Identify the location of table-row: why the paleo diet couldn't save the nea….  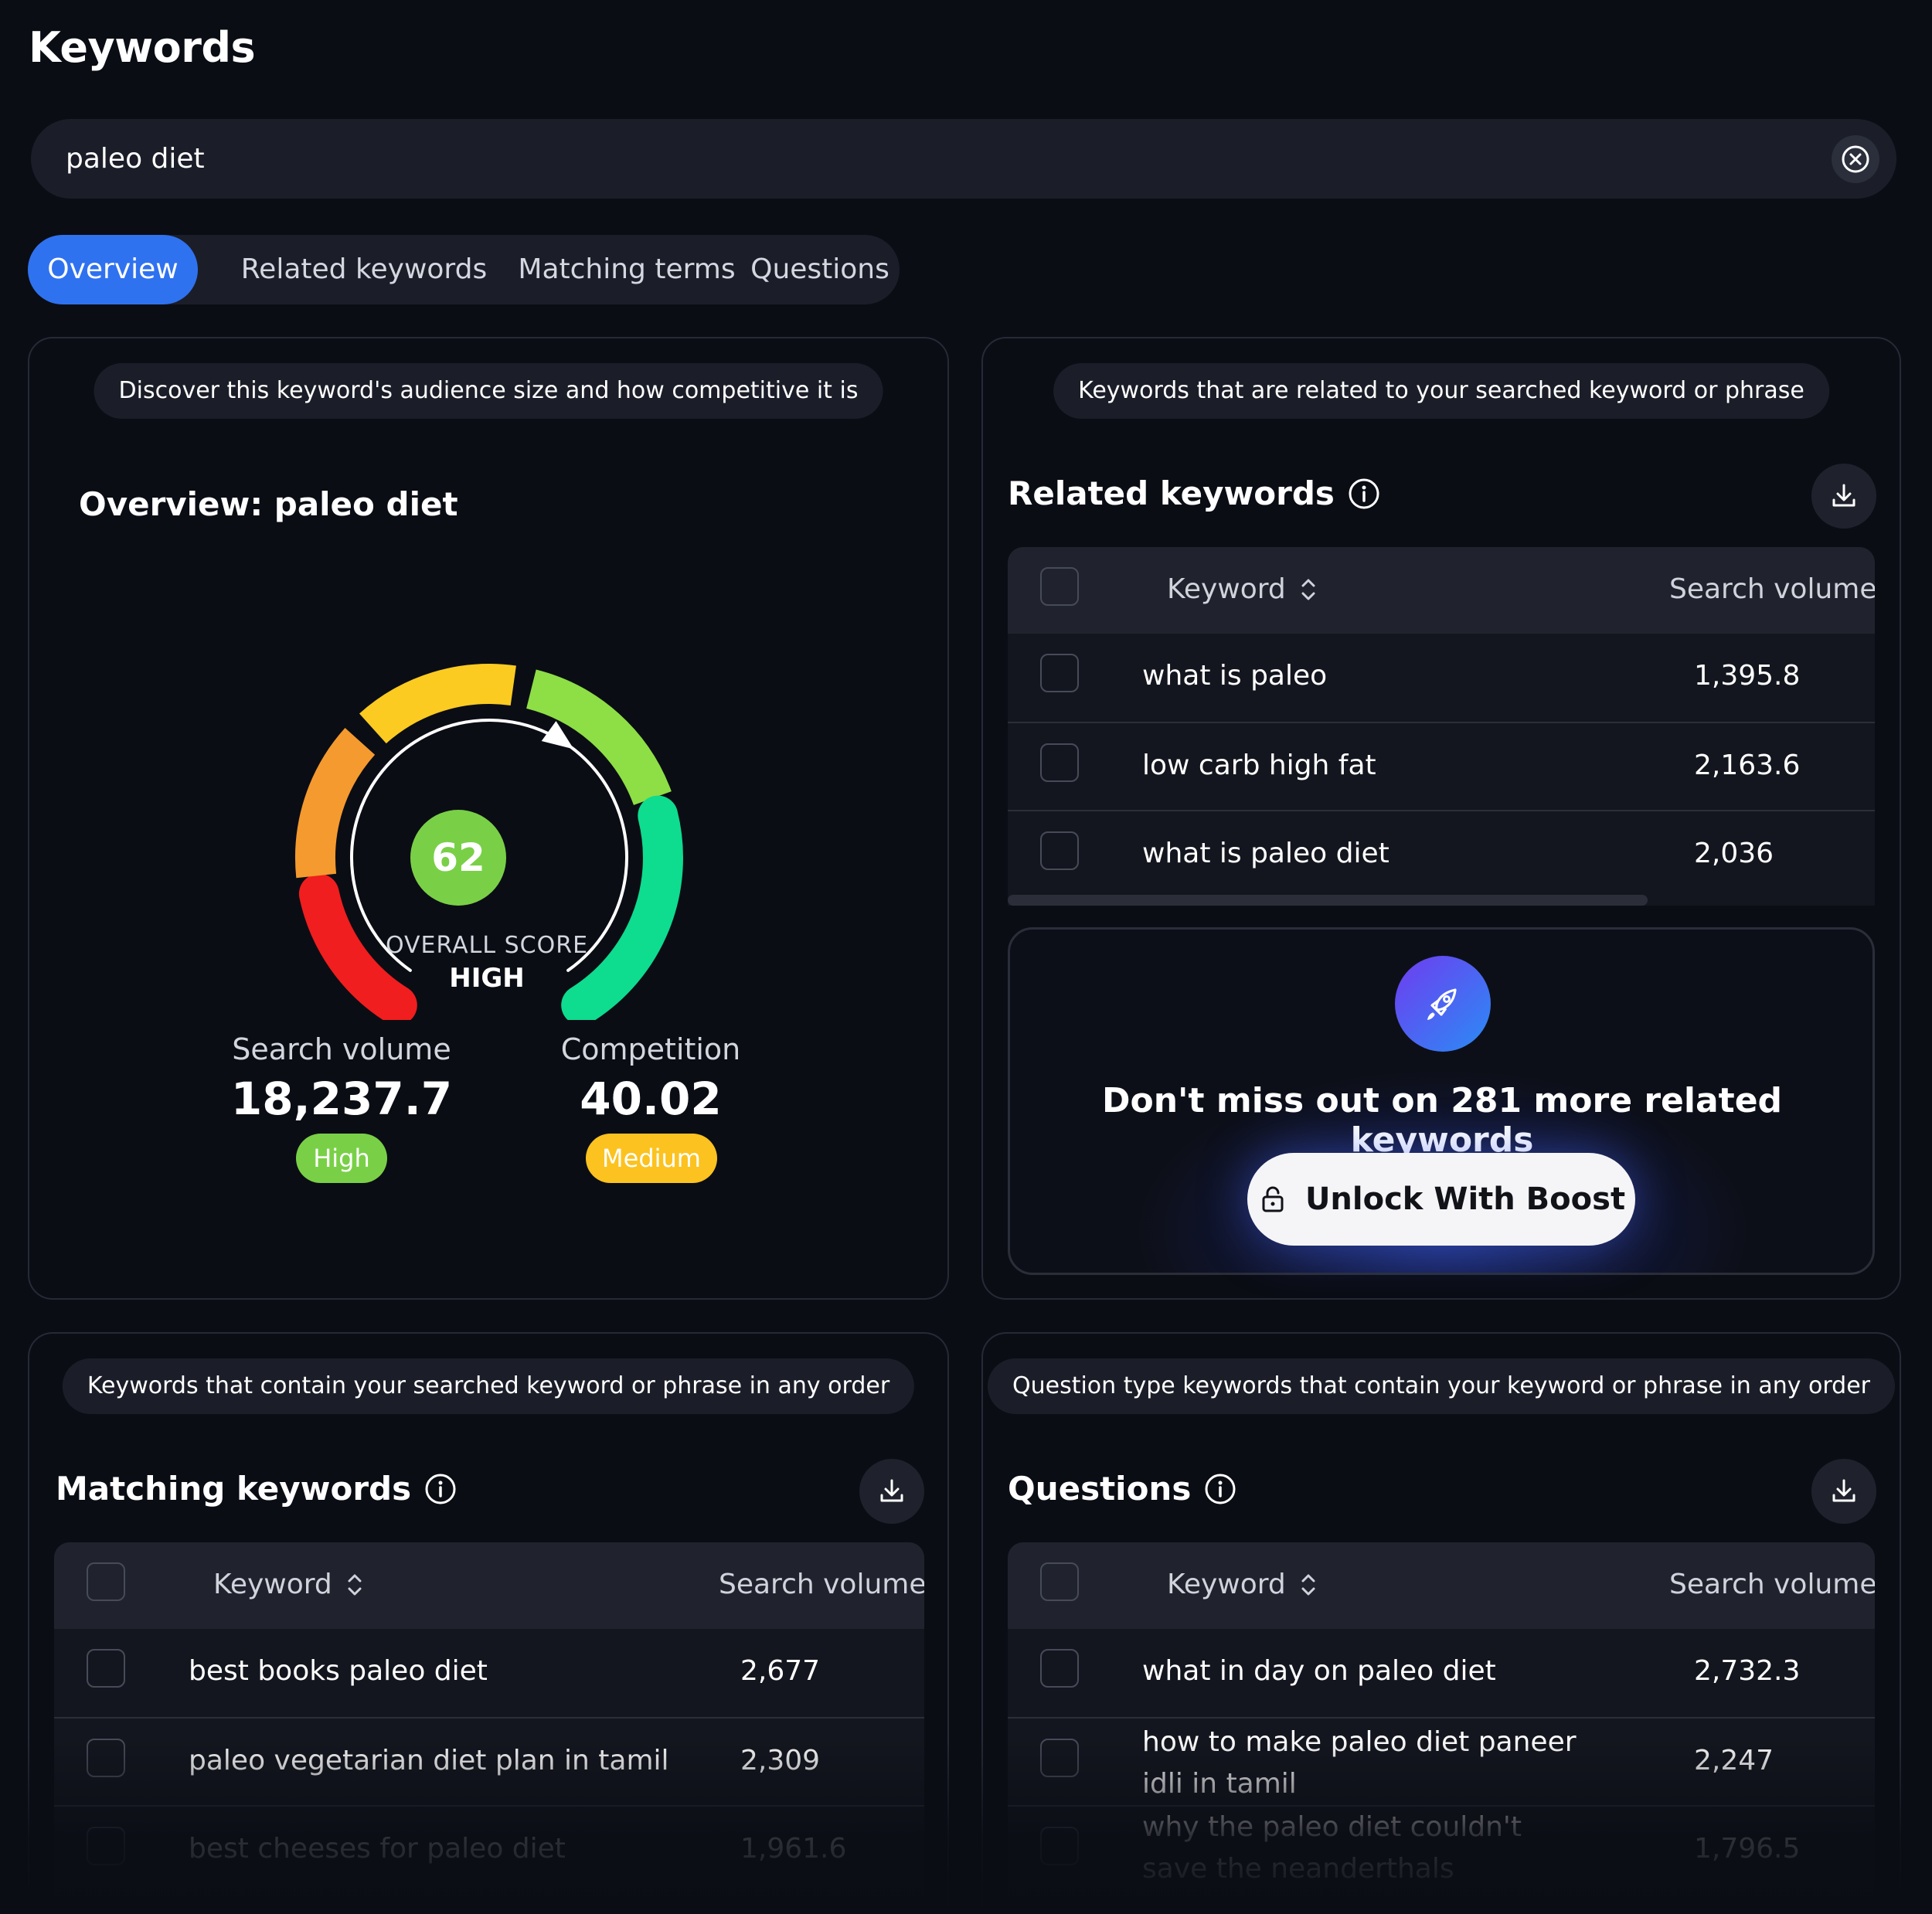
(1441, 1849).